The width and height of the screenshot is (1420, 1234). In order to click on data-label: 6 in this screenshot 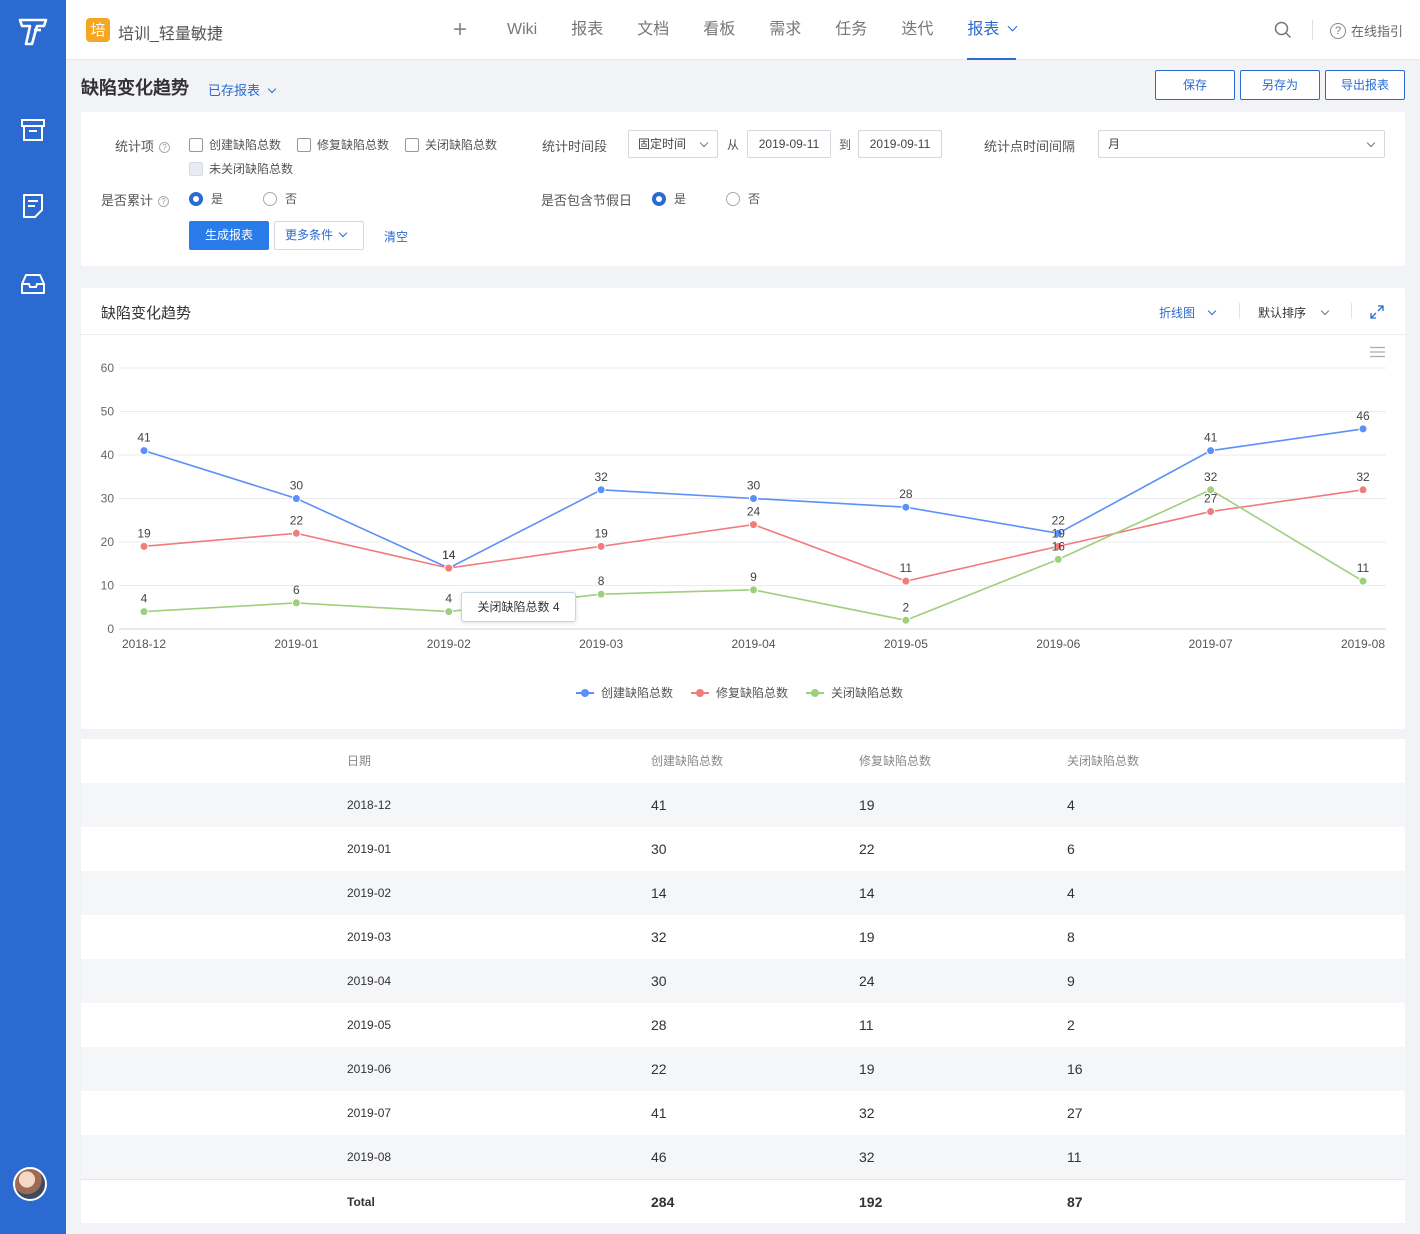, I will do `click(296, 590)`.